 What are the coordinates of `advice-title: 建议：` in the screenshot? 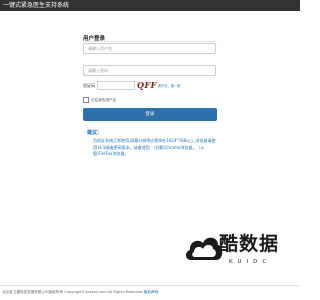 It's located at (95, 133).